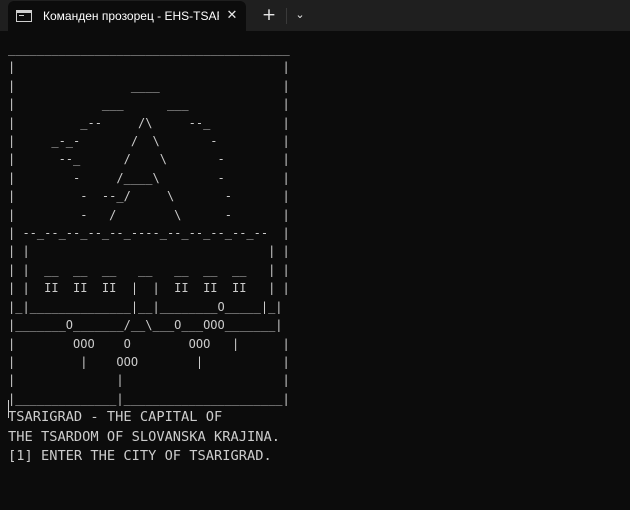 The height and width of the screenshot is (510, 630). What do you see at coordinates (149, 141) in the screenshot?
I see `art-line: | _-_- / \ - |` at bounding box center [149, 141].